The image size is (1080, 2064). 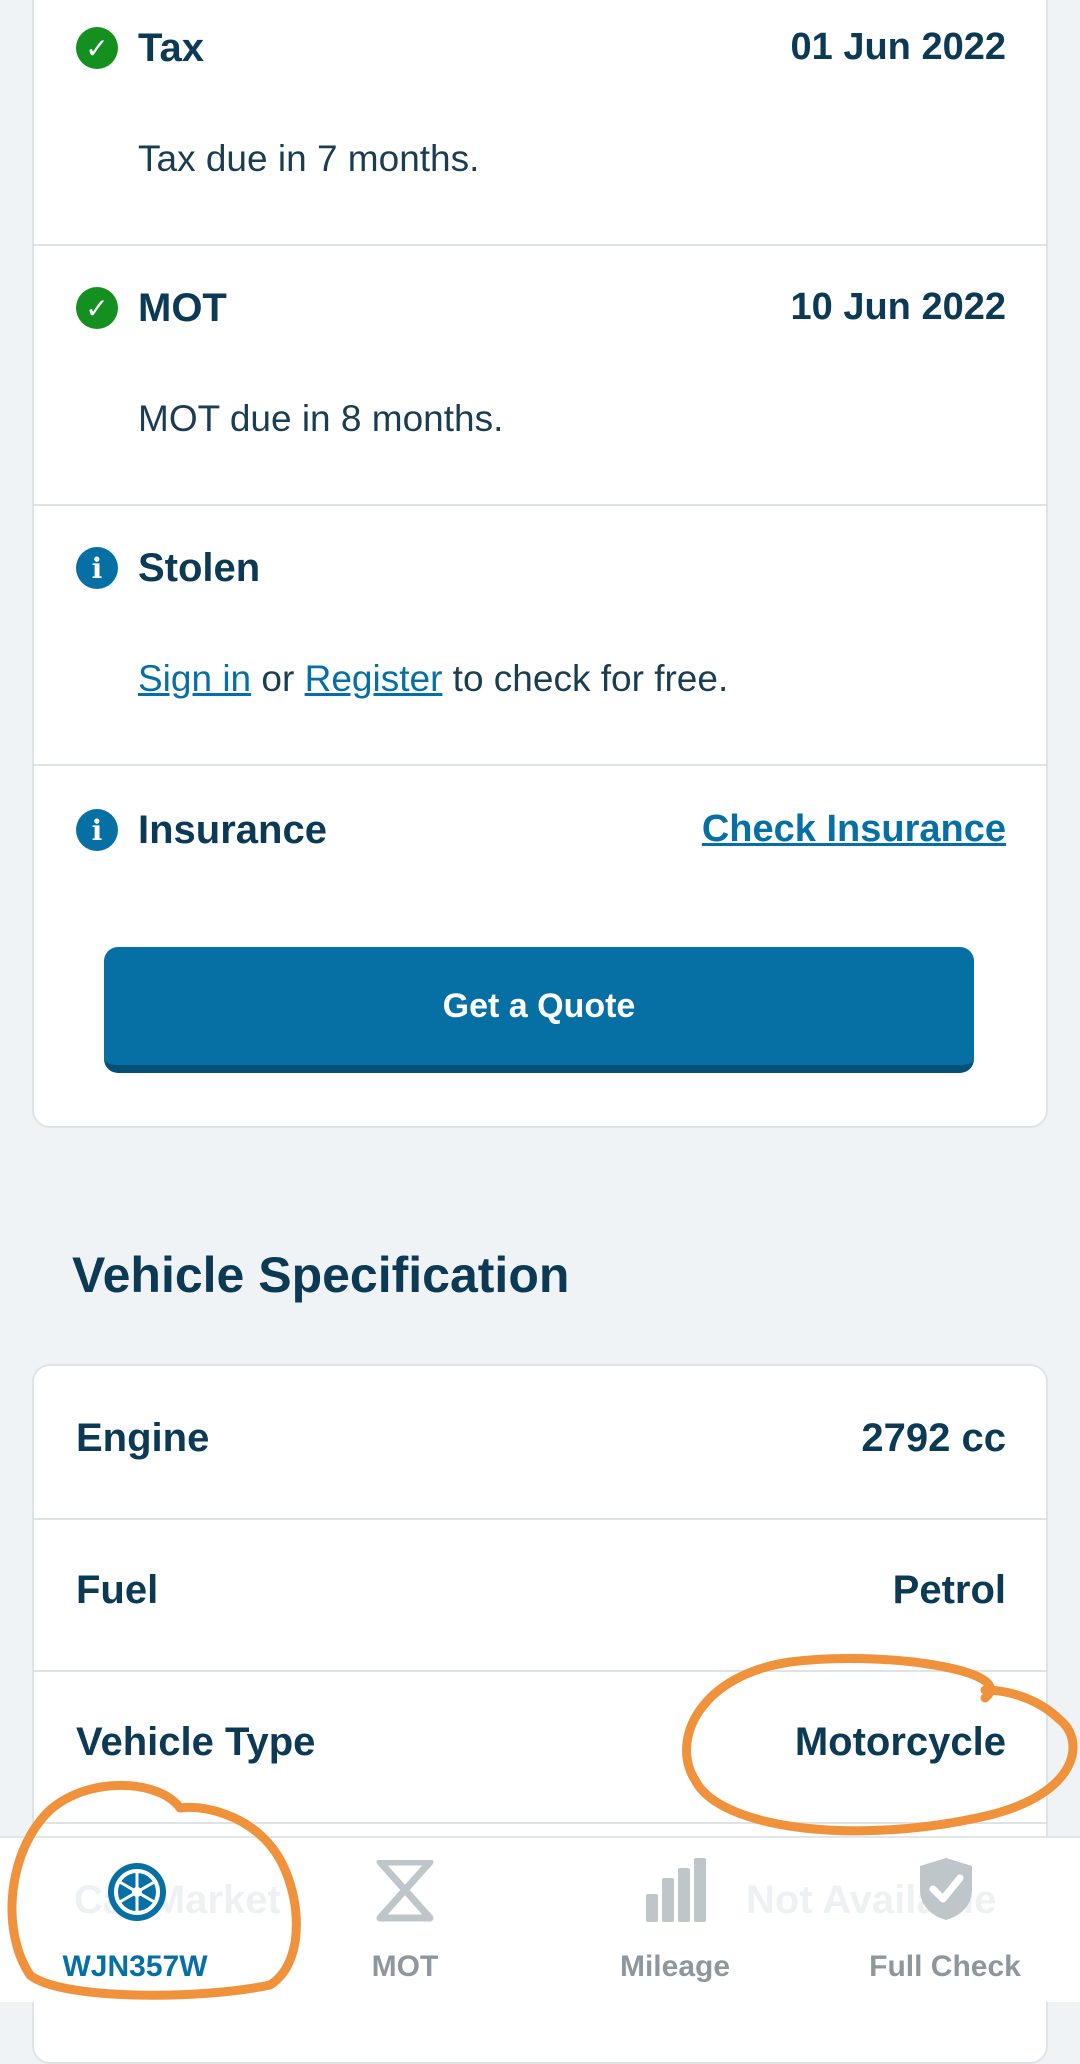 What do you see at coordinates (946, 1889) in the screenshot?
I see `shield-check-icon` at bounding box center [946, 1889].